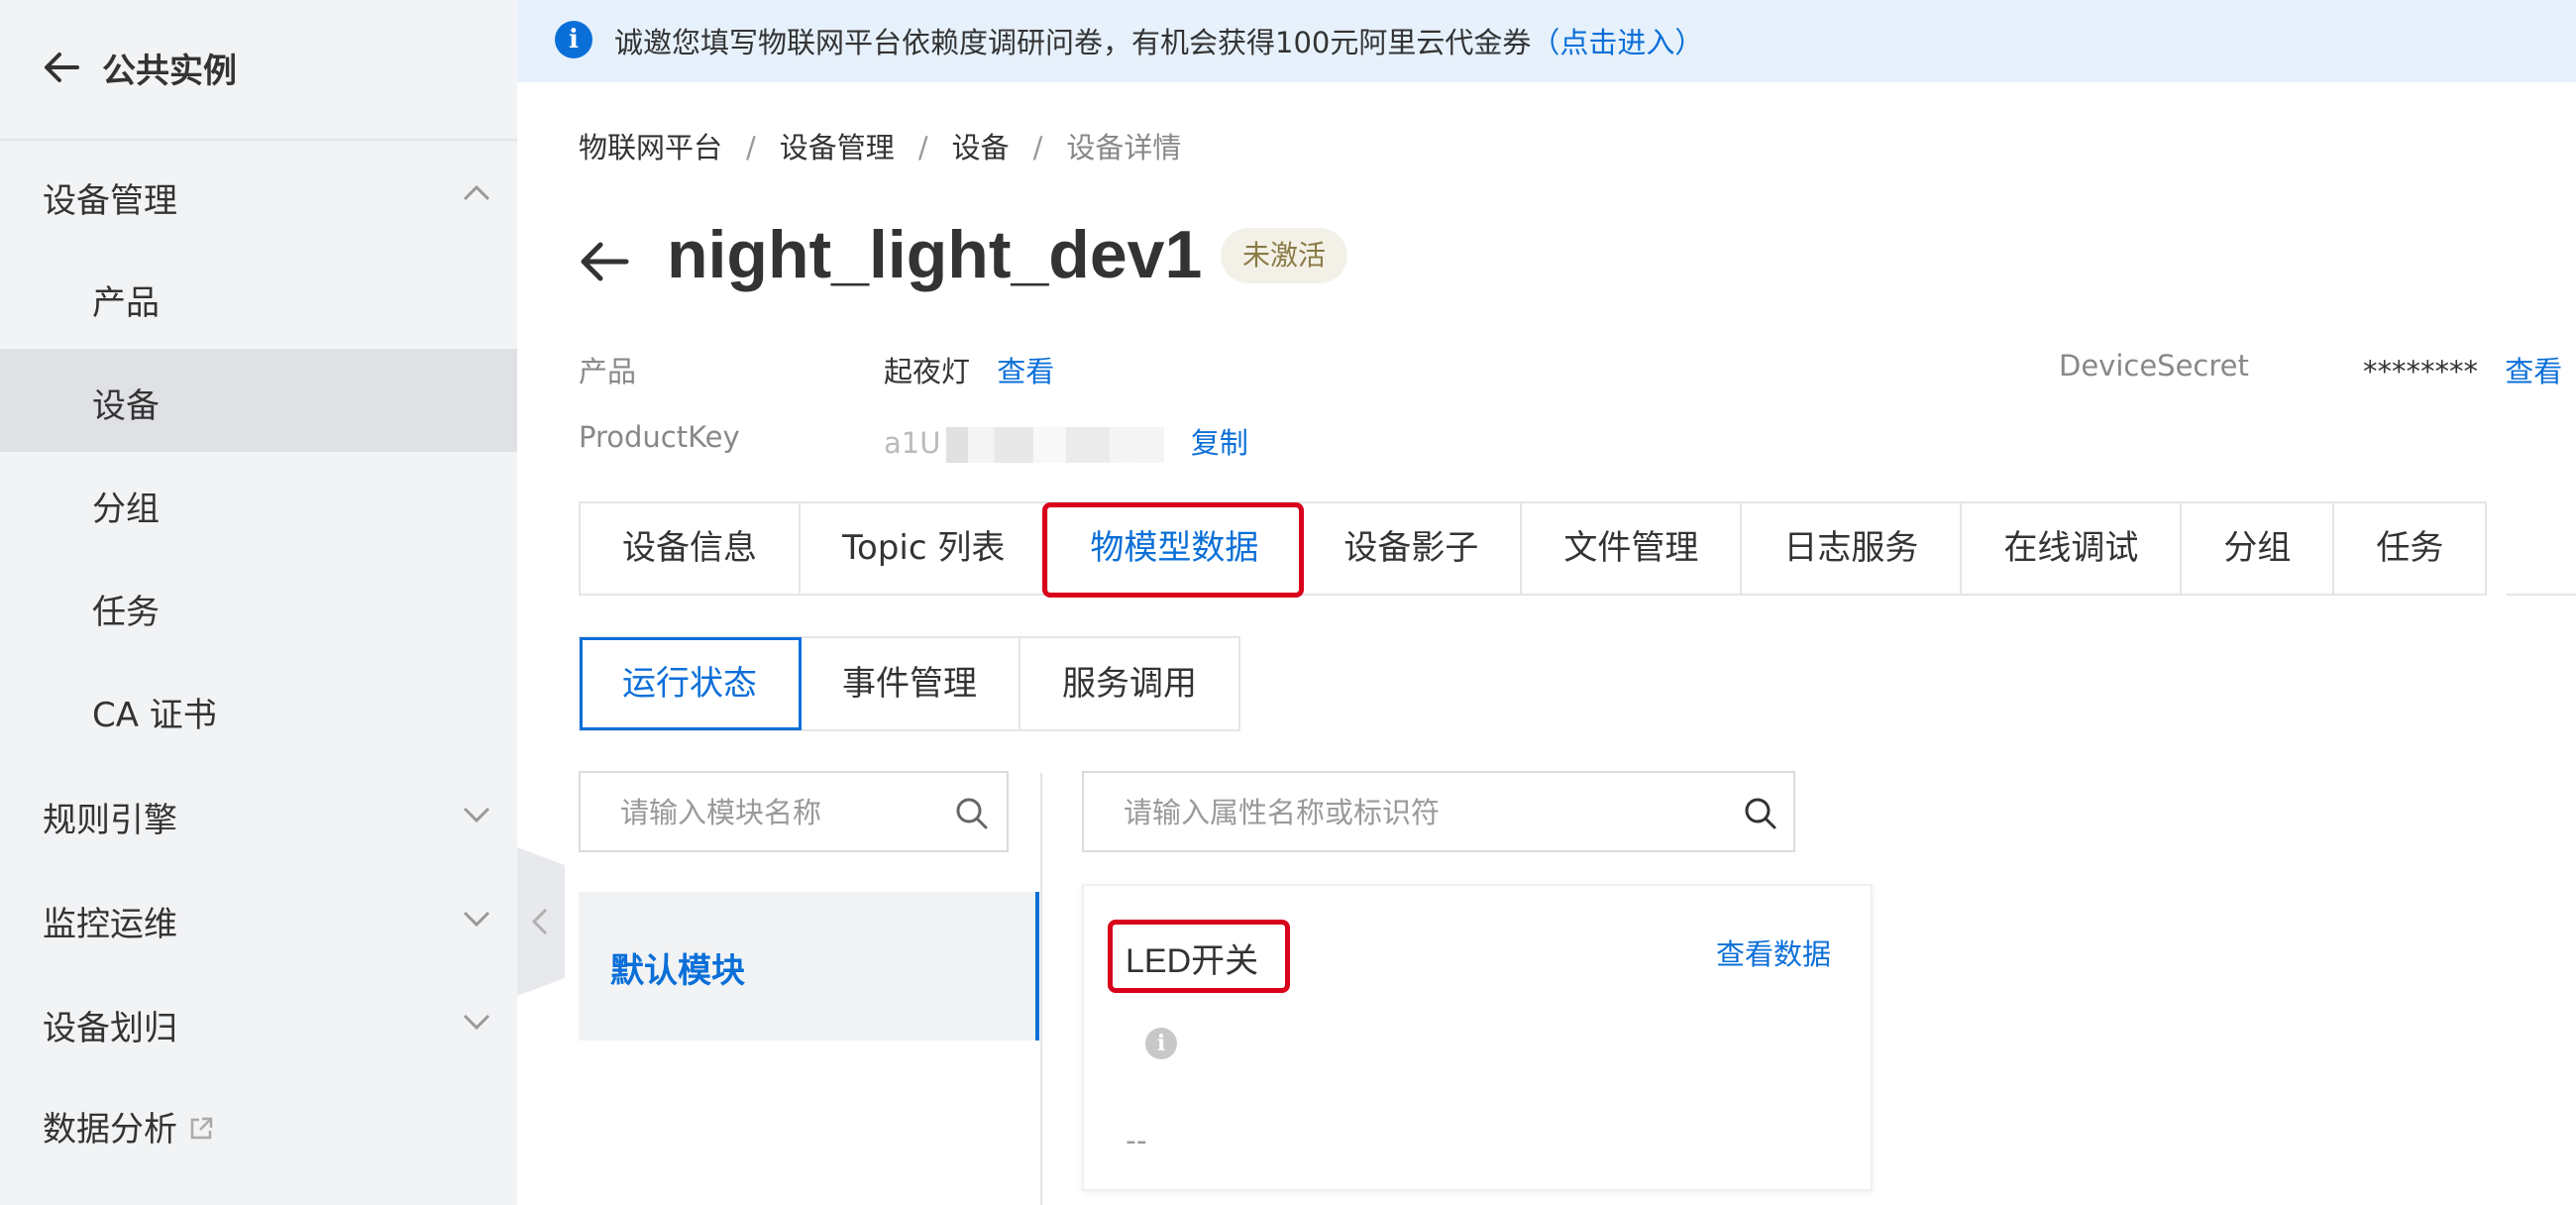  I want to click on tab-file-management: 文件管理, so click(1632, 548).